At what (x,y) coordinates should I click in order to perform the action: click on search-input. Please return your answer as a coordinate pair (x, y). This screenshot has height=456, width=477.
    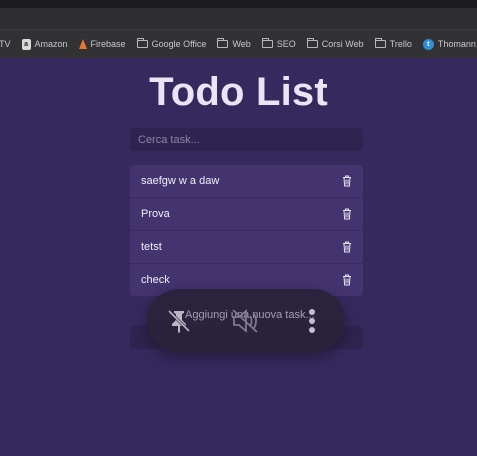
    Looking at the image, I should click on (246, 139).